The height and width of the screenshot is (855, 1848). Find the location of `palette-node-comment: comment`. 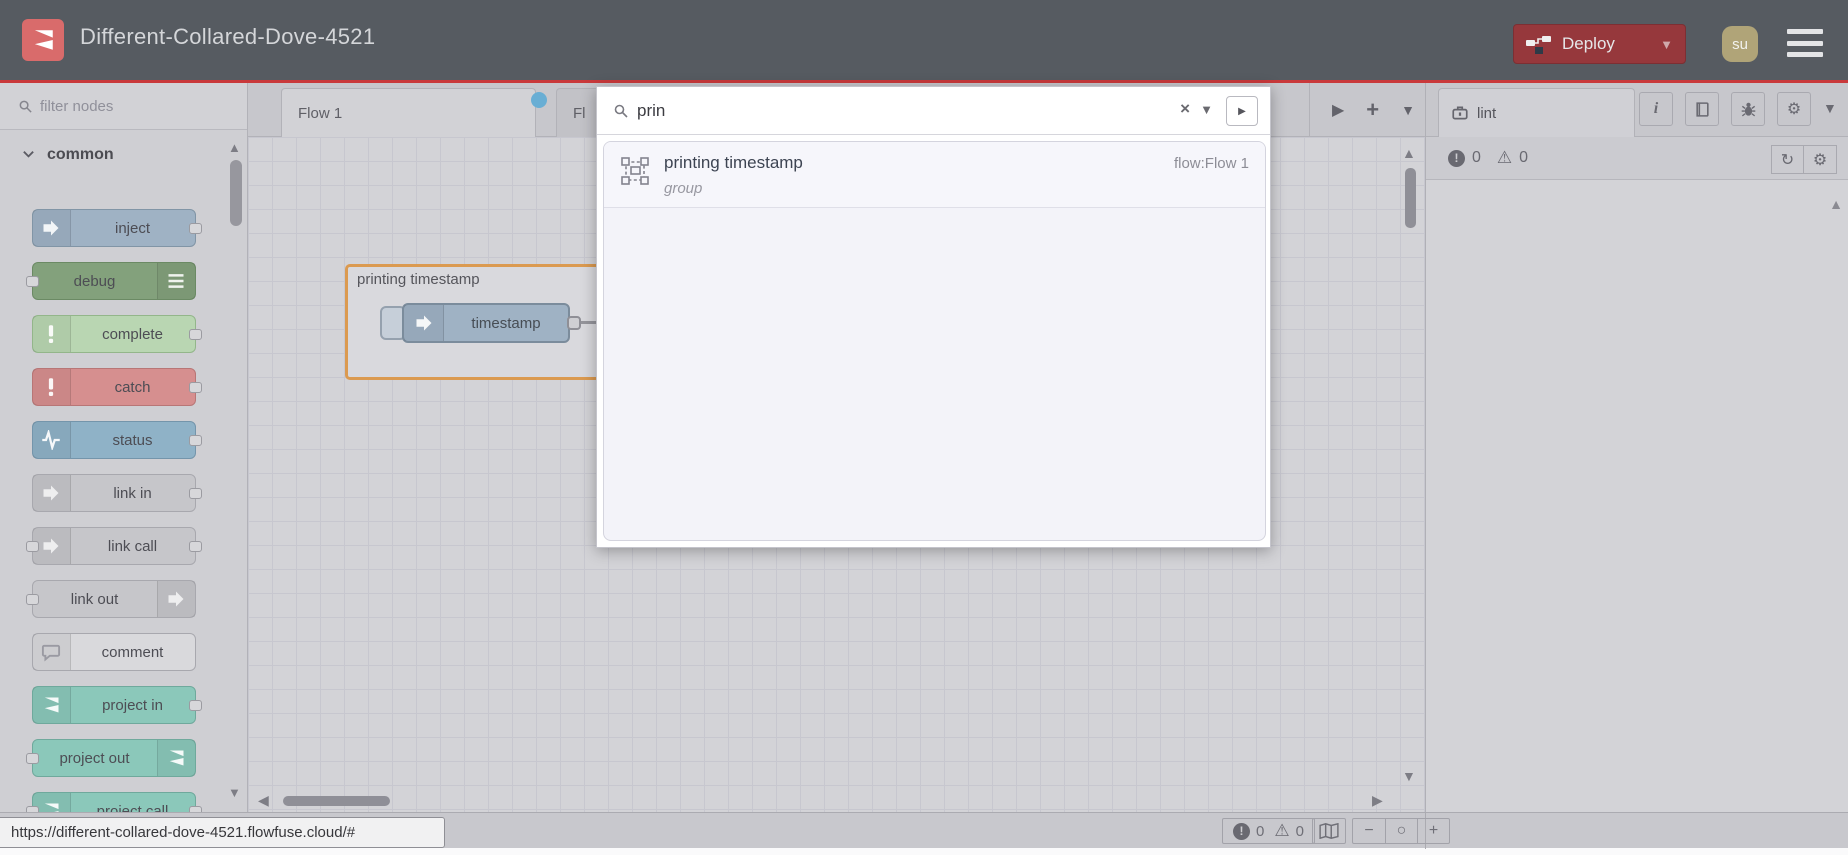

palette-node-comment: comment is located at coordinates (113, 652).